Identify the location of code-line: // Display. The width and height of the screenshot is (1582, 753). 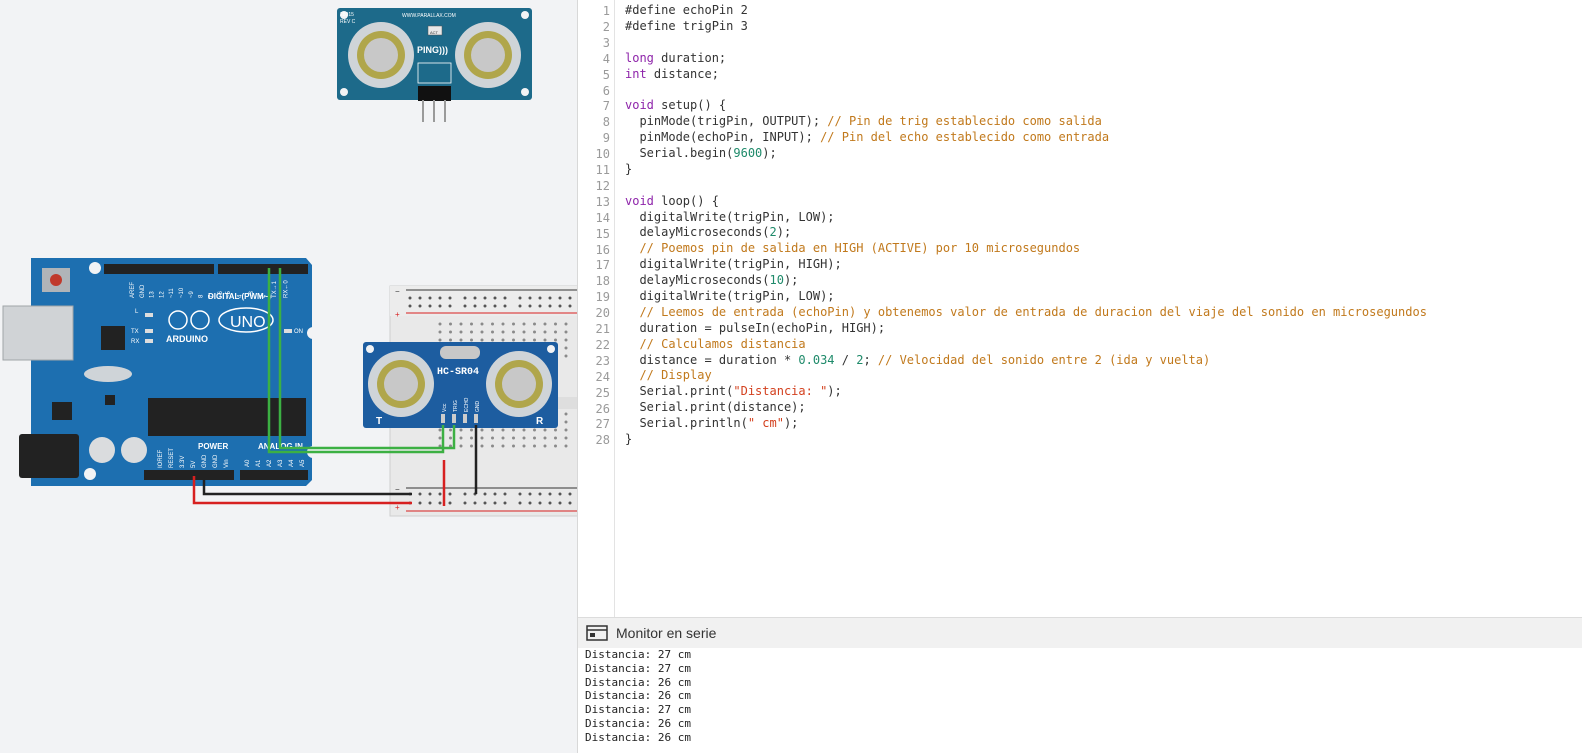
(1026, 376).